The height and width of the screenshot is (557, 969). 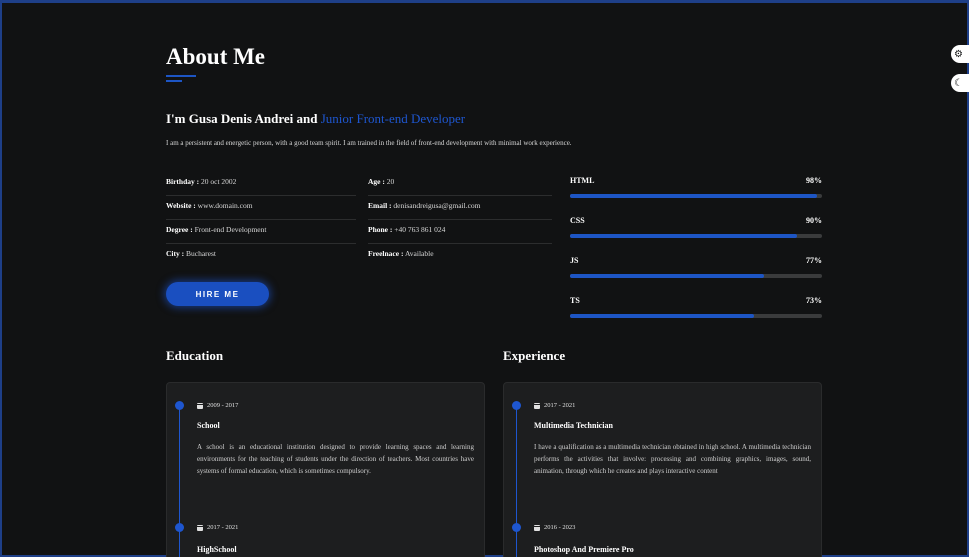 I want to click on entry-title: Photoshop And Premiere Pro, so click(x=584, y=549).